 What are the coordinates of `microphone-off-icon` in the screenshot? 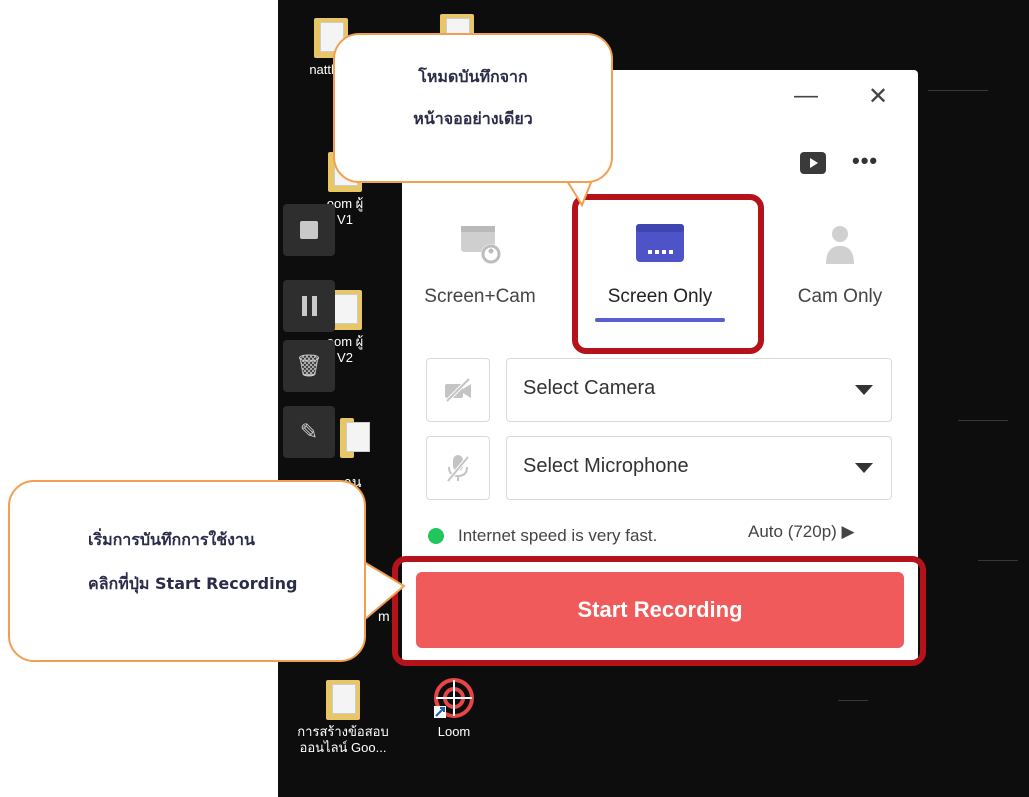 It's located at (458, 469).